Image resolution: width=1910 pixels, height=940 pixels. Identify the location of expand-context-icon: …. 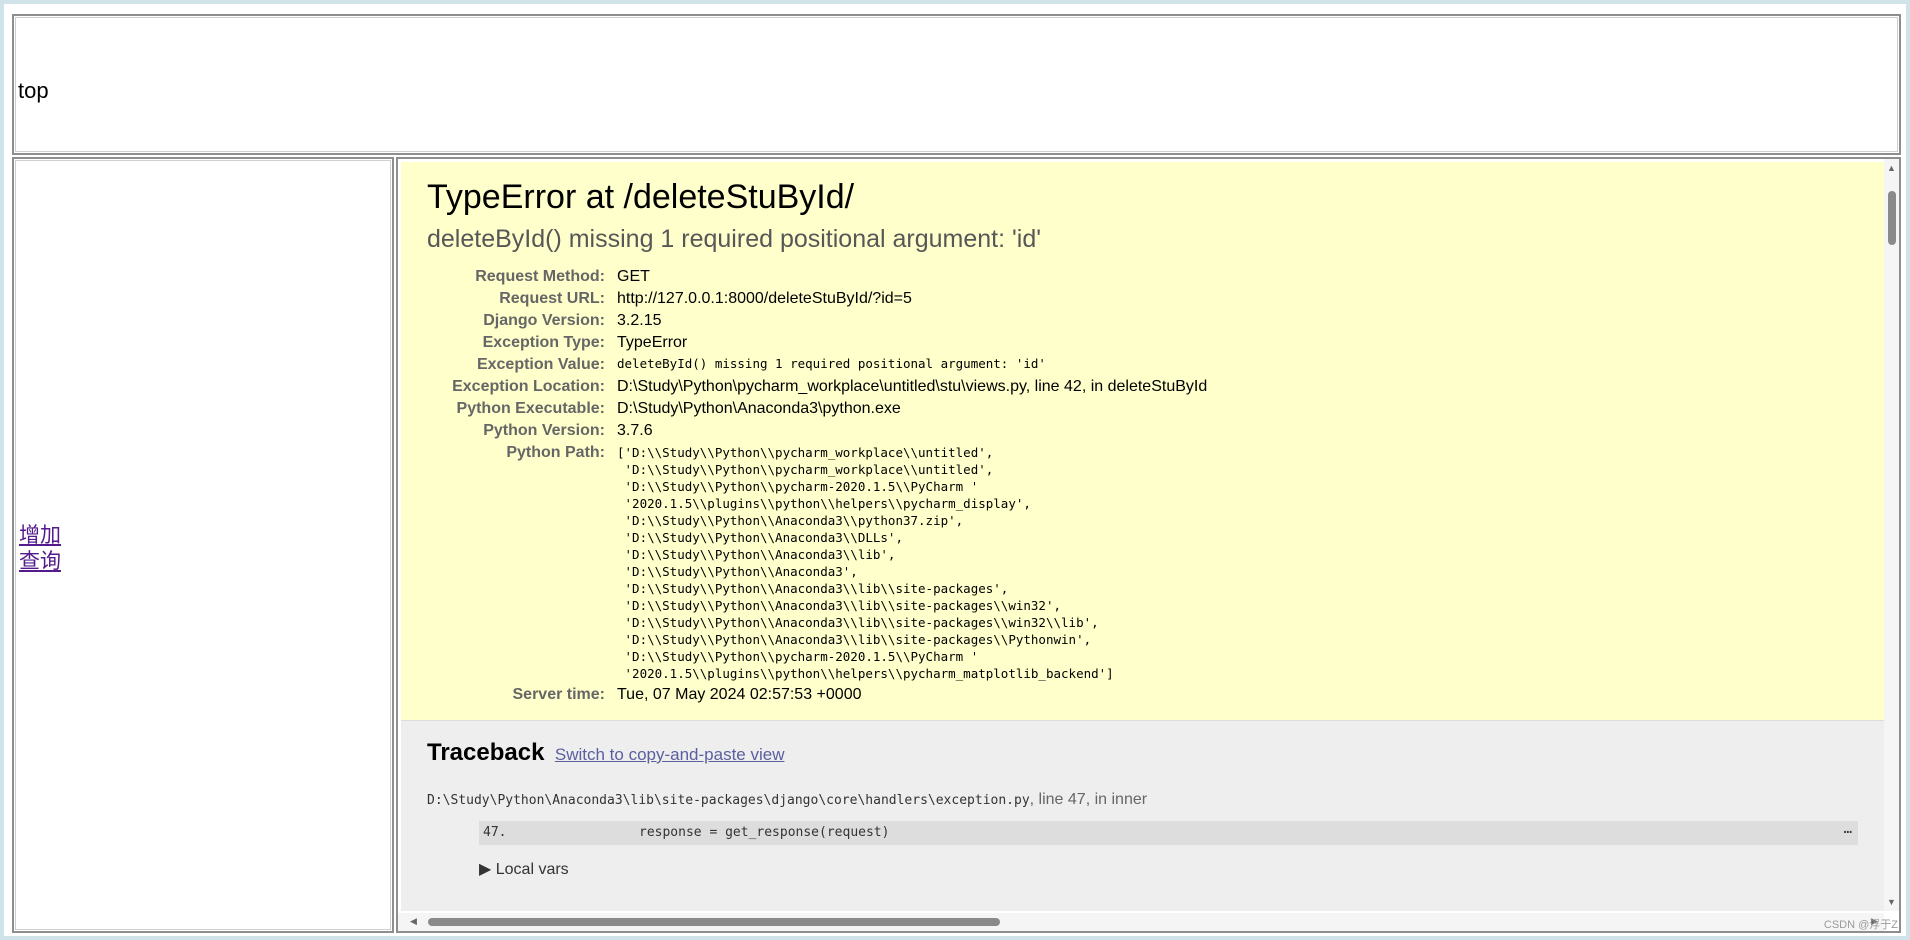
(1848, 829).